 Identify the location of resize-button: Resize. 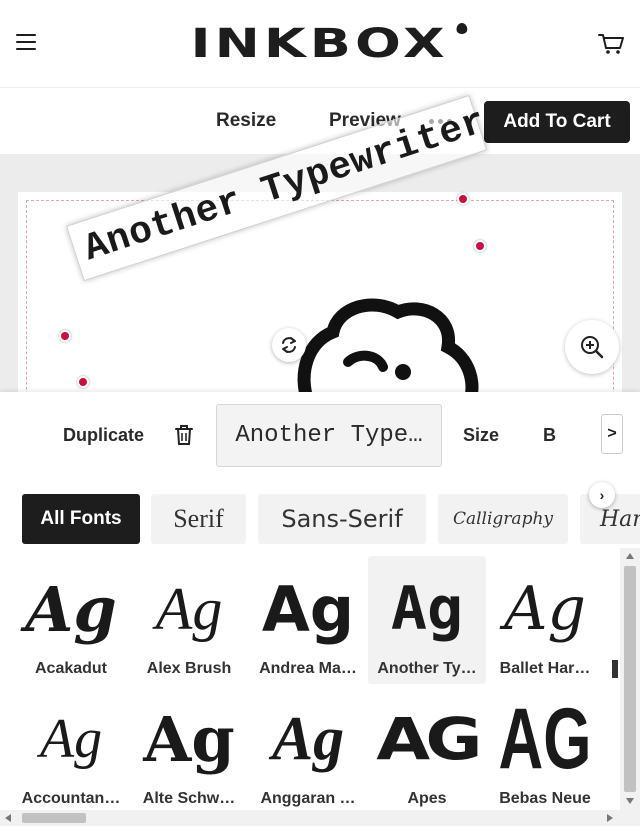
(246, 121).